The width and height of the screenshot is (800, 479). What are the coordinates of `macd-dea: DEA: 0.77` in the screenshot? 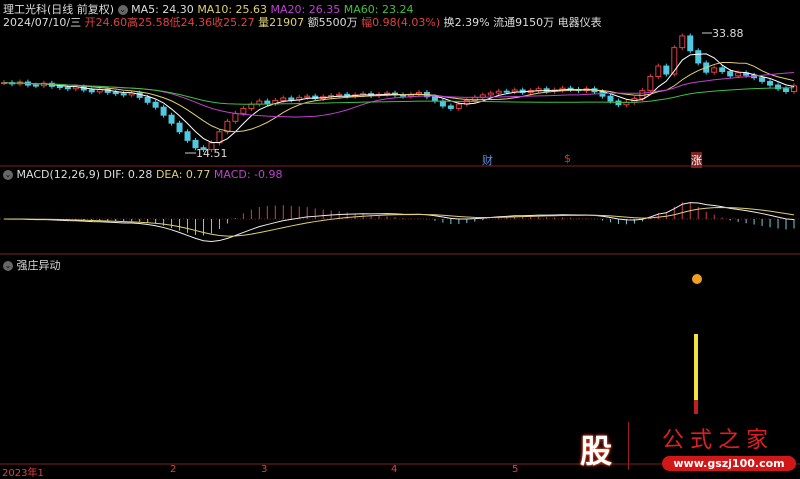 It's located at (183, 174).